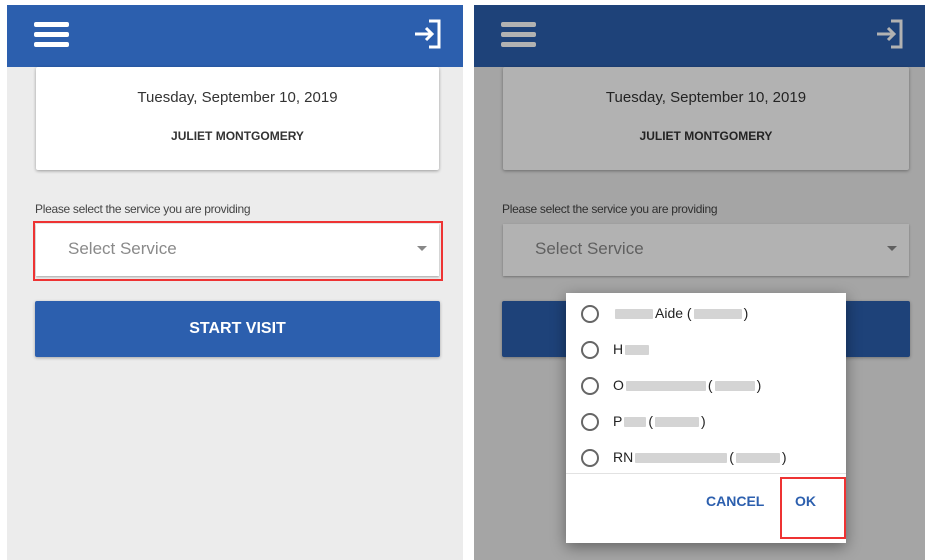 The height and width of the screenshot is (560, 925). Describe the element at coordinates (51, 35) in the screenshot. I see `hamburger-menu-icon` at that location.